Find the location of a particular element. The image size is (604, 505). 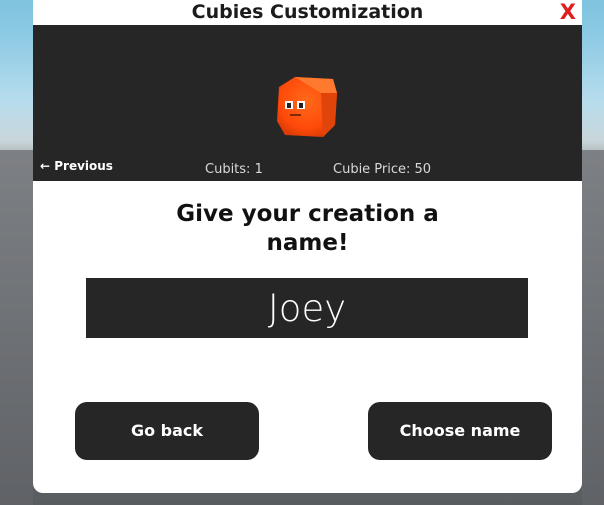

choose-name-button: Choose name is located at coordinates (460, 431).